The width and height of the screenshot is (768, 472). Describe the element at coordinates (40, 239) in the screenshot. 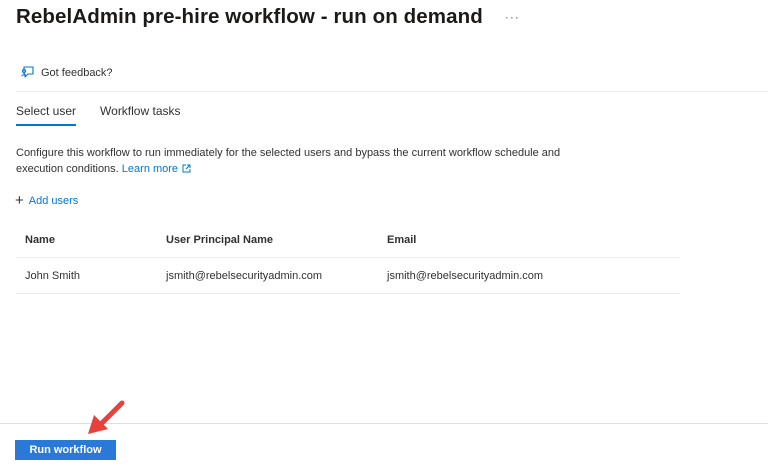

I see `column-header-name: Name` at that location.